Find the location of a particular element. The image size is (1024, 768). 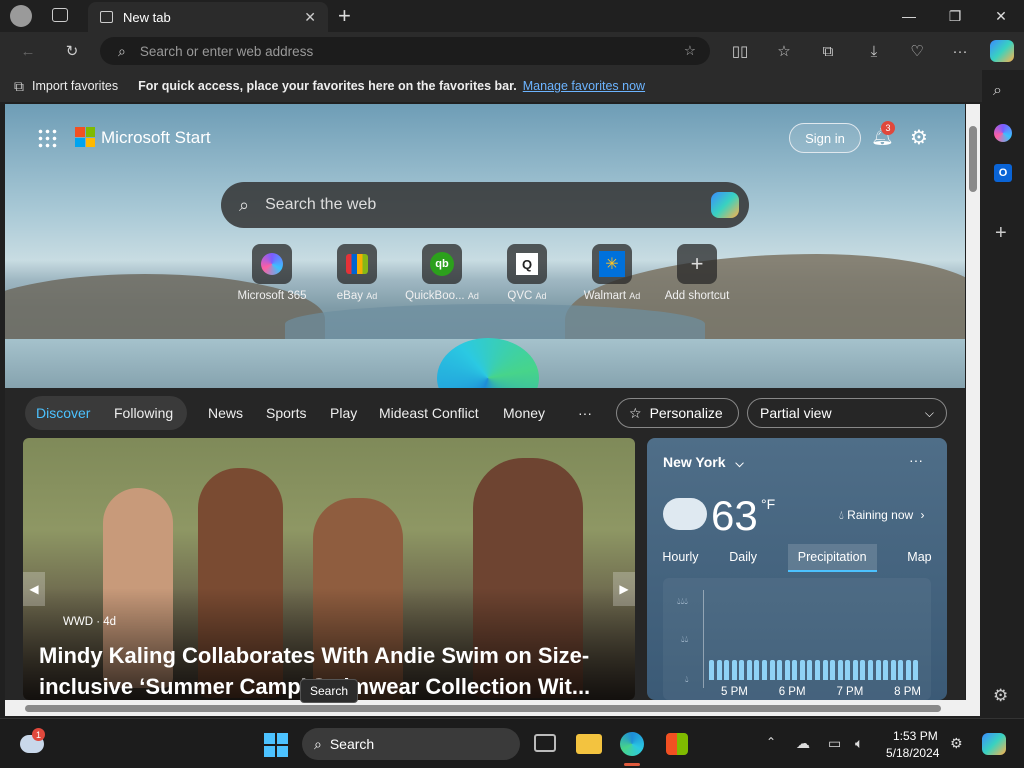

shortcut-ebay: eBay Ad is located at coordinates (357, 273).